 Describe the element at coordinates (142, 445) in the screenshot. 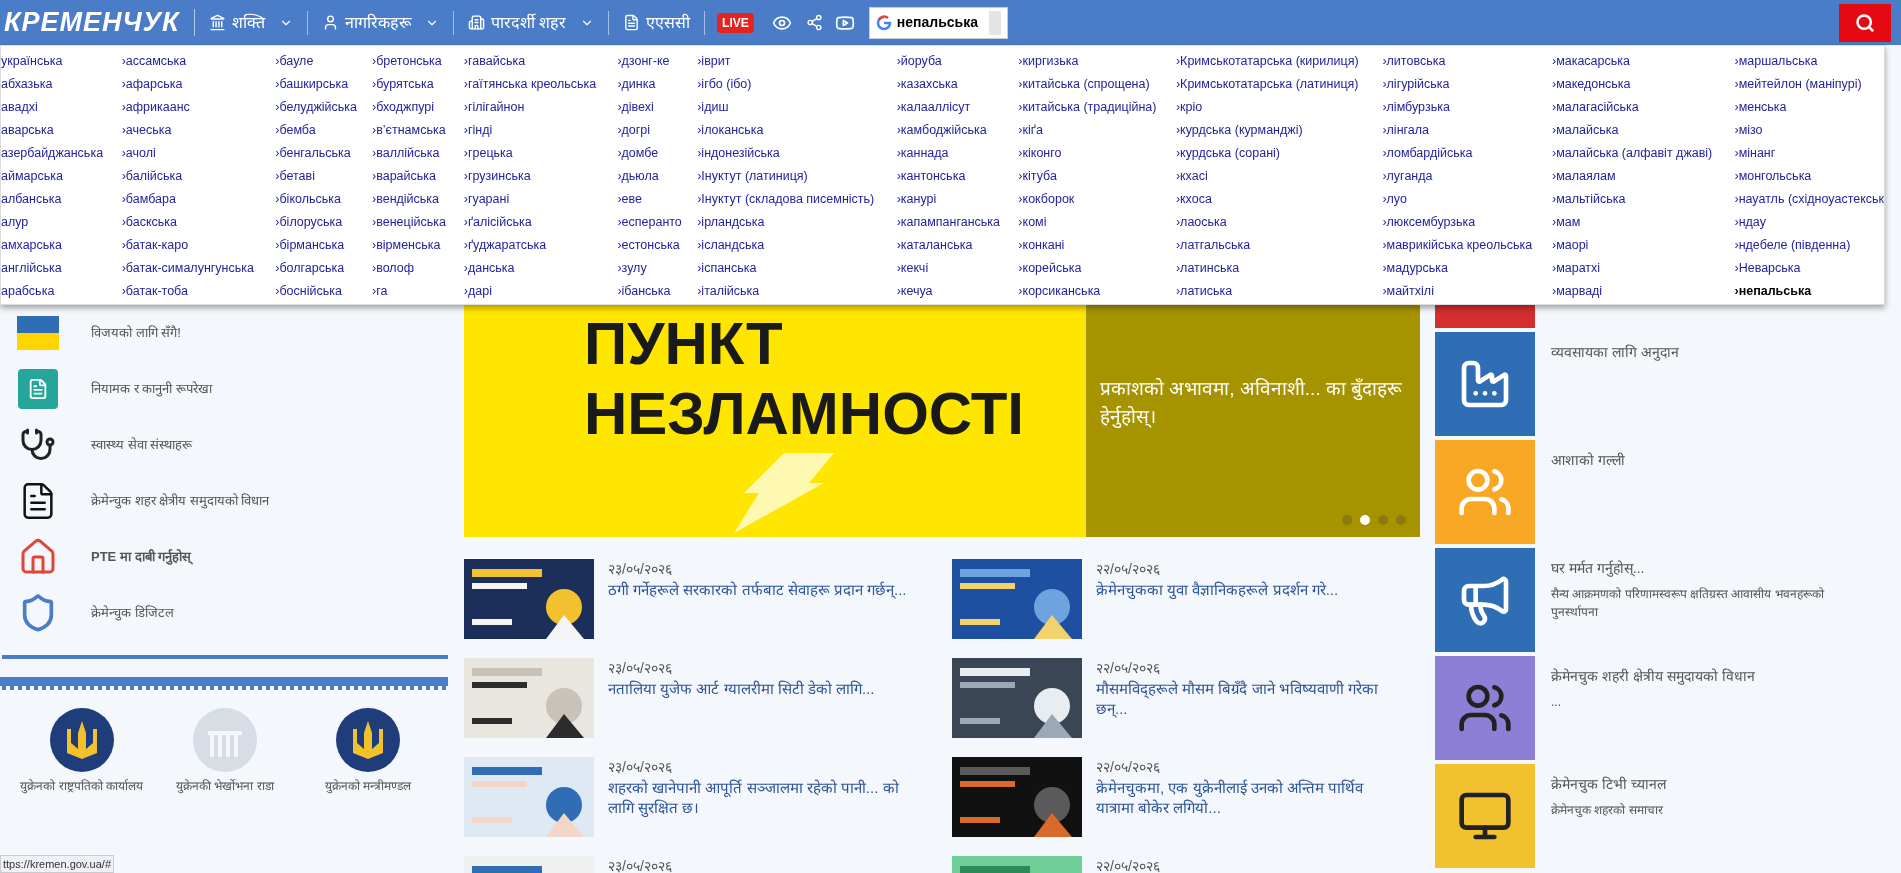

I see `sidebar-link: स्वास्थ्य सेवा संस्थाहरू` at that location.